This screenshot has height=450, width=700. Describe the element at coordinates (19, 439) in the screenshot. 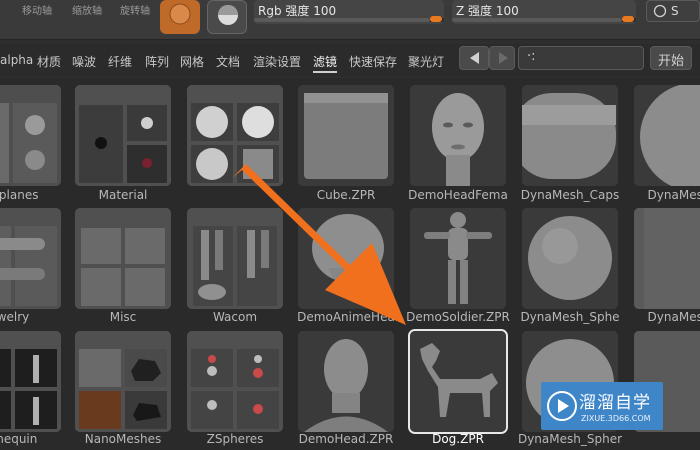

I see `tile-caption: nnequin` at that location.